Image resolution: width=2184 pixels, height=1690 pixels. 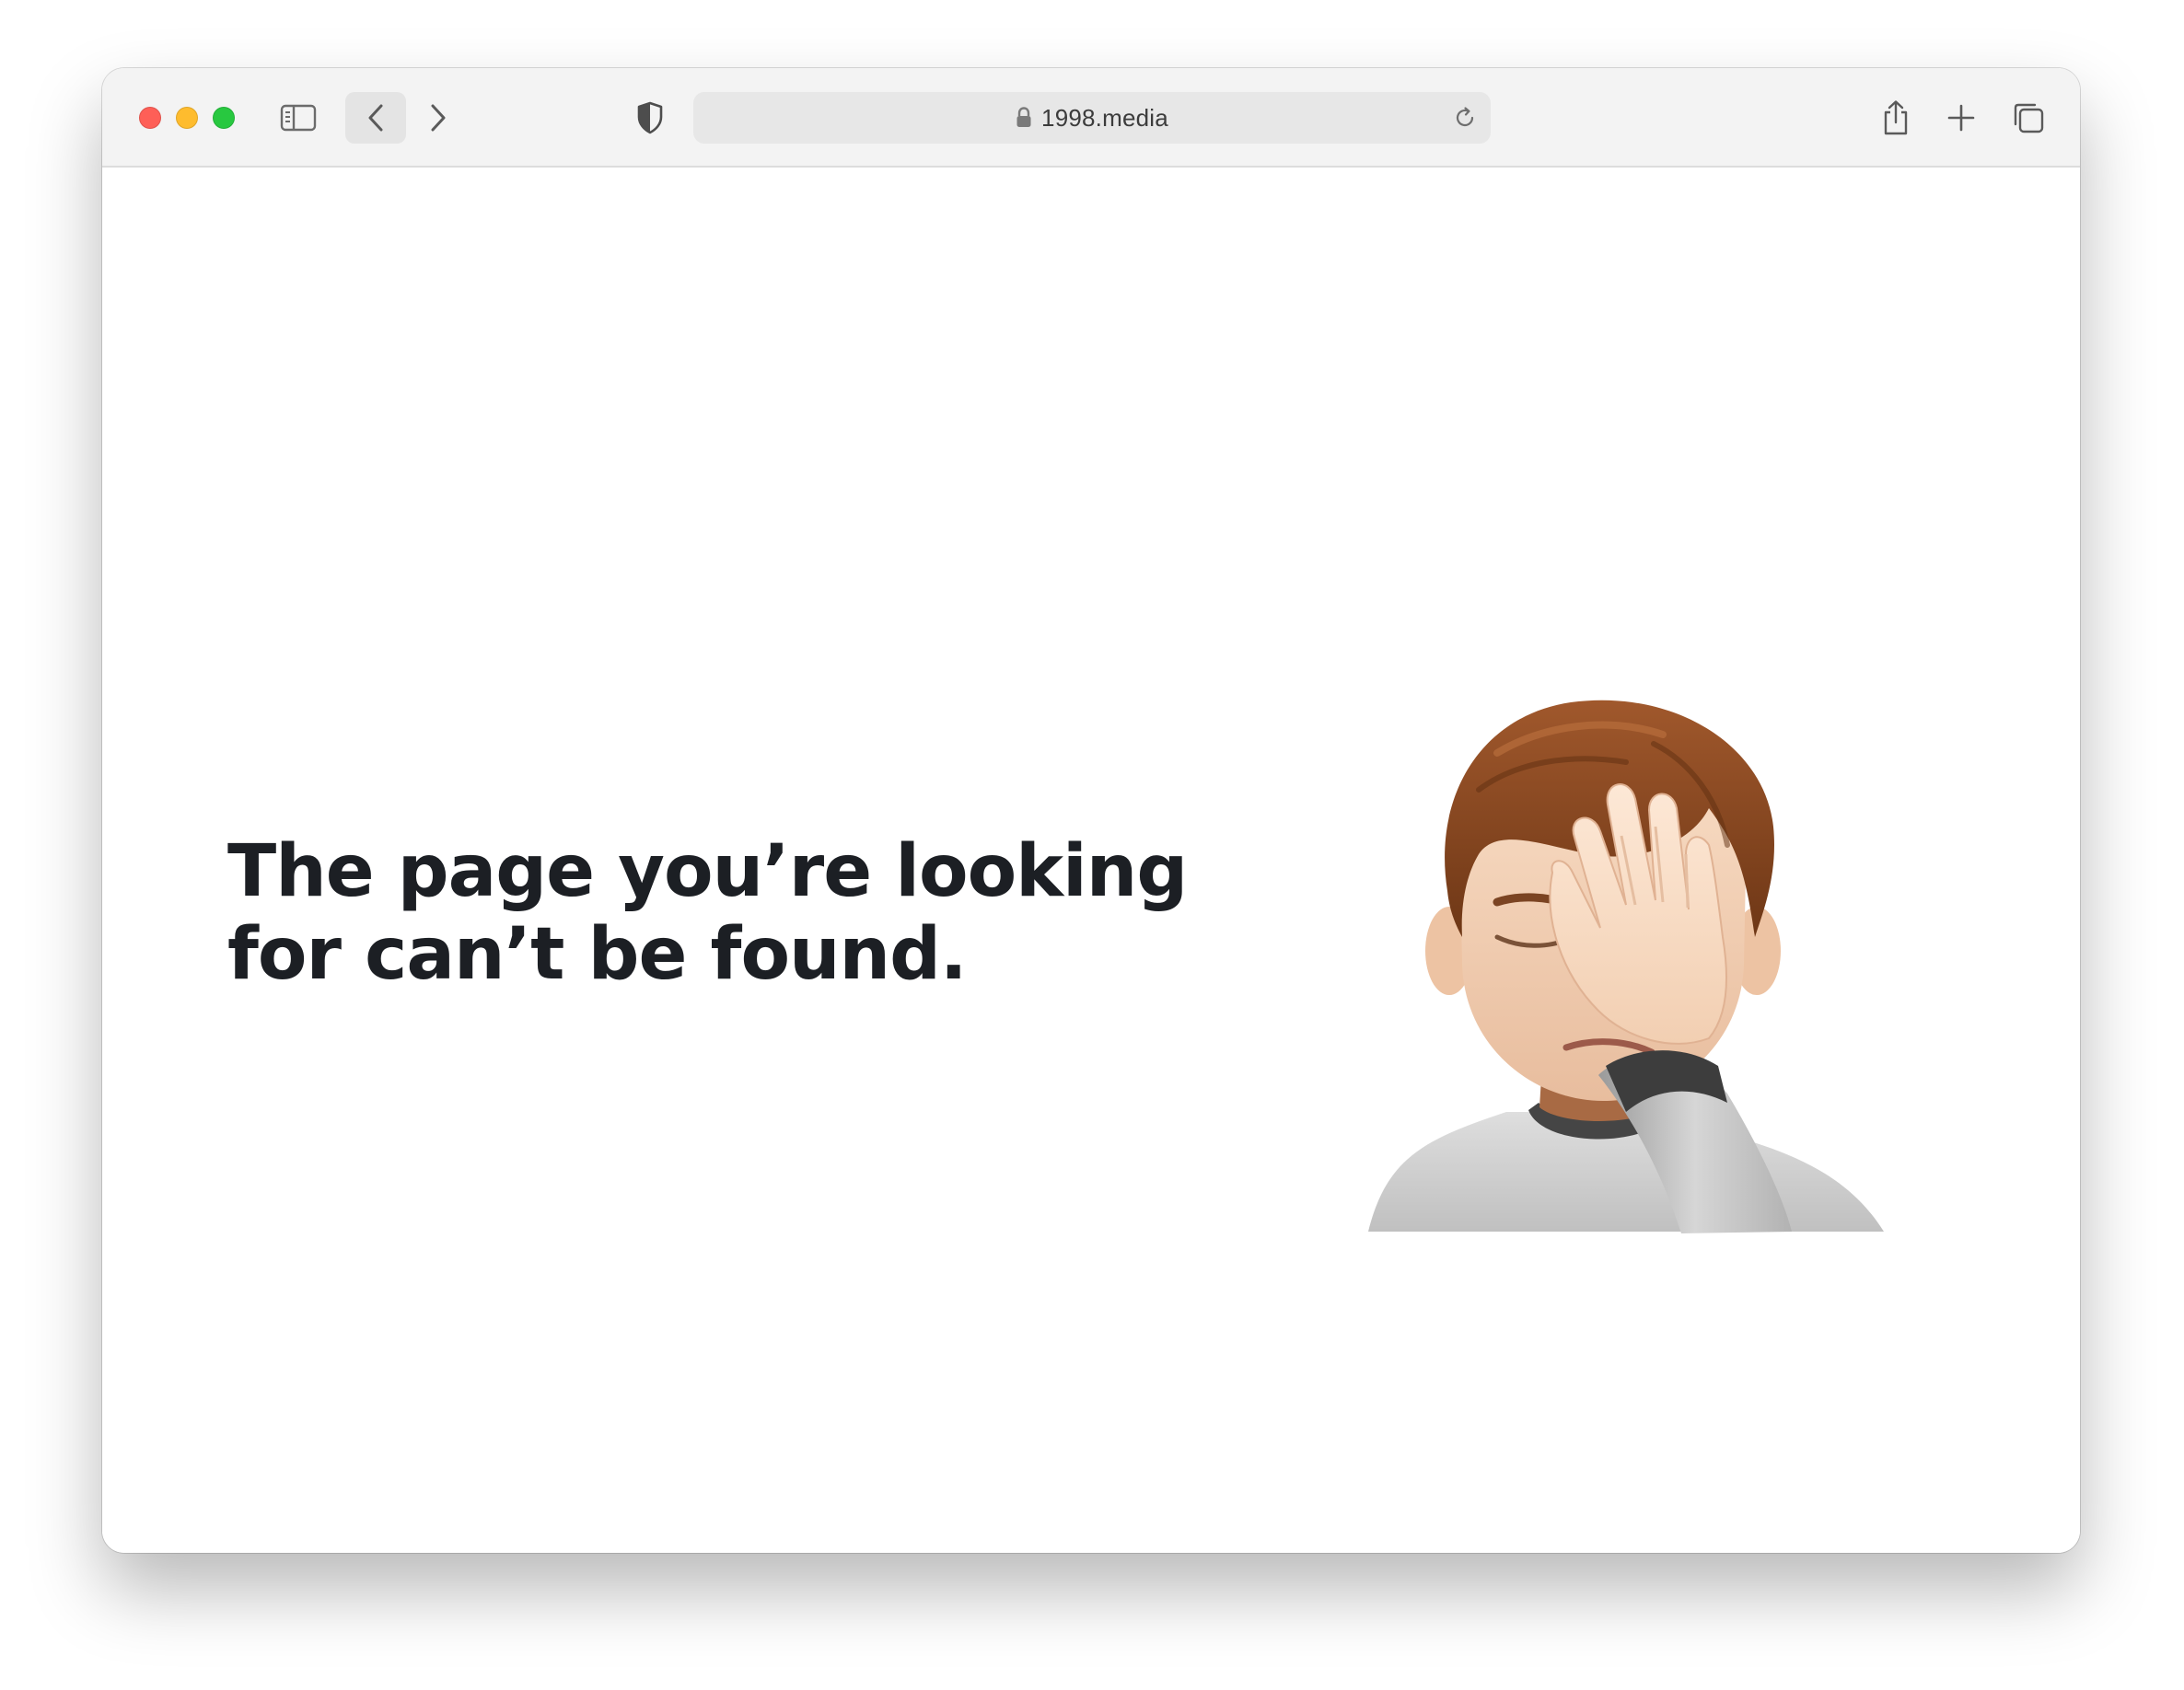 I want to click on tabs-overview-icon, so click(x=2028, y=118).